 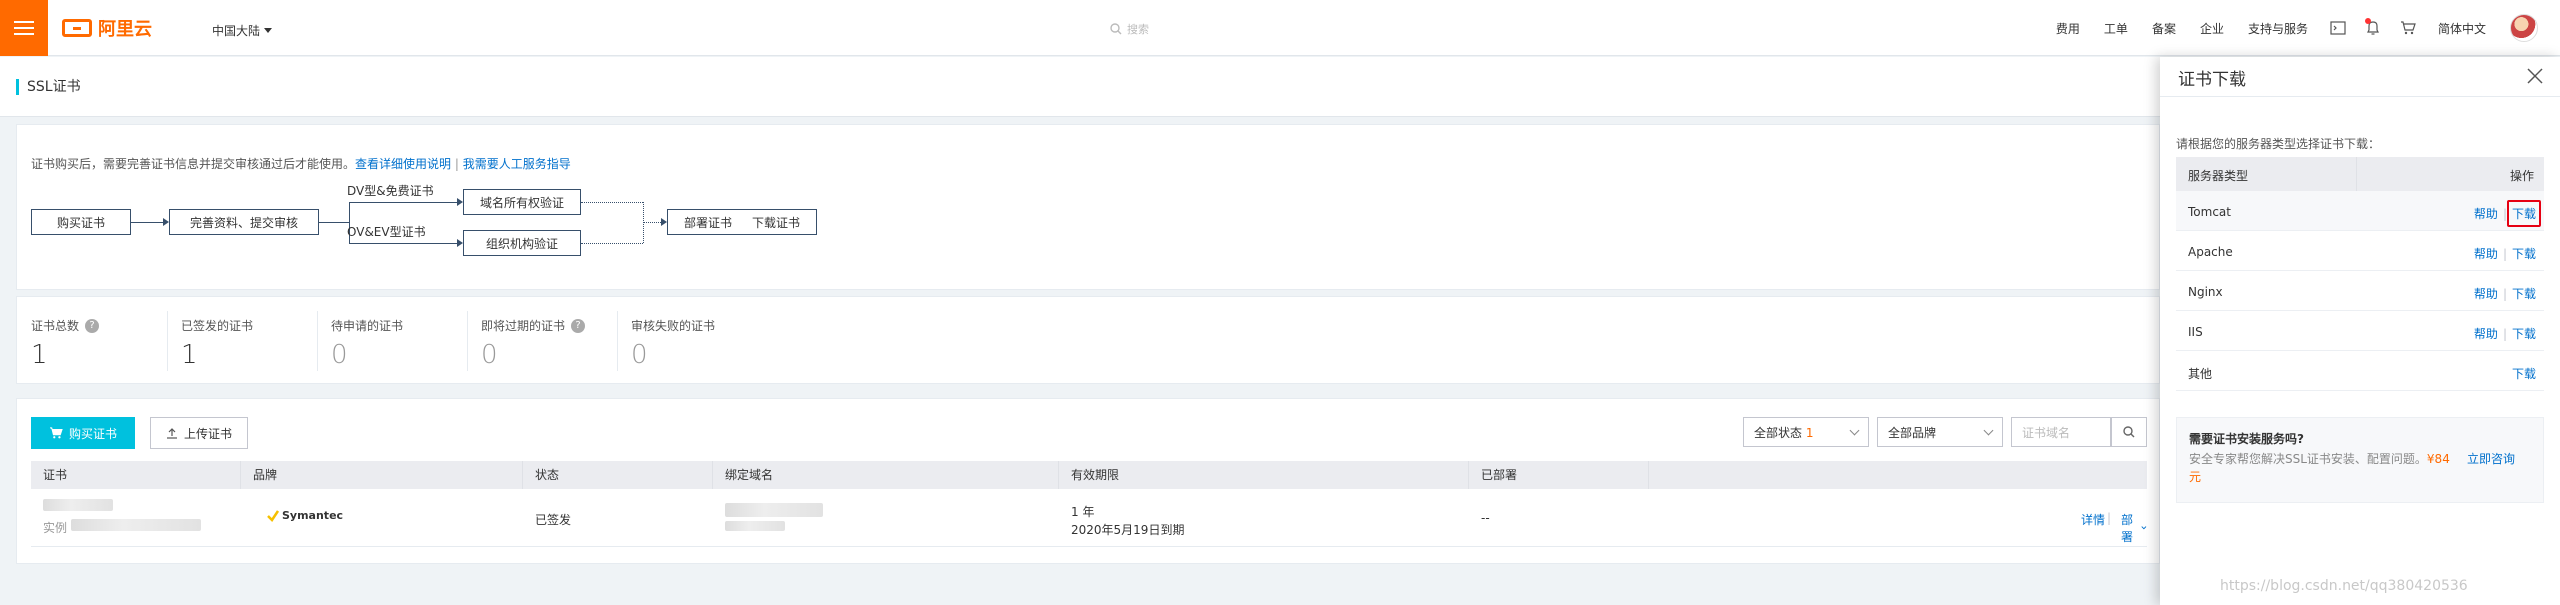 I want to click on step-deploy-download: 部署证书 下载证书, so click(x=742, y=222).